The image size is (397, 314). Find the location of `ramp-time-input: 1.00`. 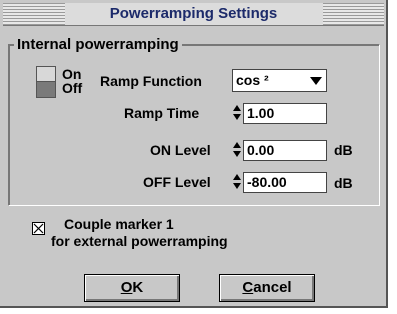

ramp-time-input: 1.00 is located at coordinates (285, 113).